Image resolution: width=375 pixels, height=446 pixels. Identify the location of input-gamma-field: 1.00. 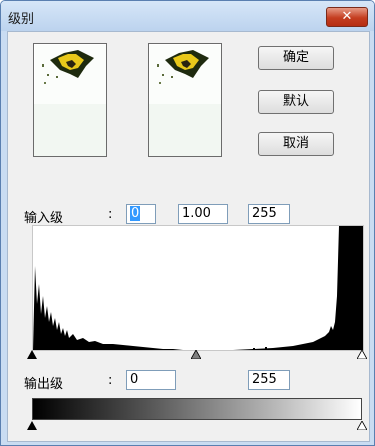
(203, 214).